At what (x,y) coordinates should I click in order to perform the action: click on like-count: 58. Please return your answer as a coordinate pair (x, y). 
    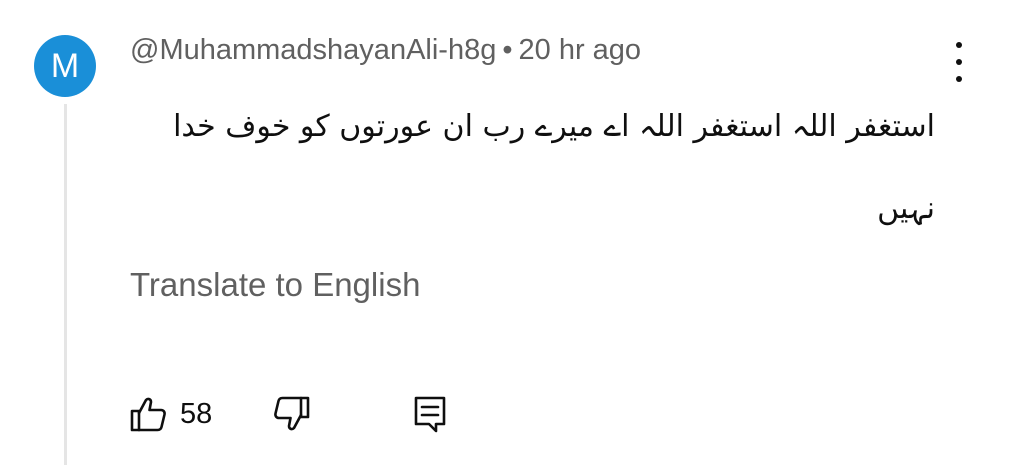
    Looking at the image, I should click on (196, 413).